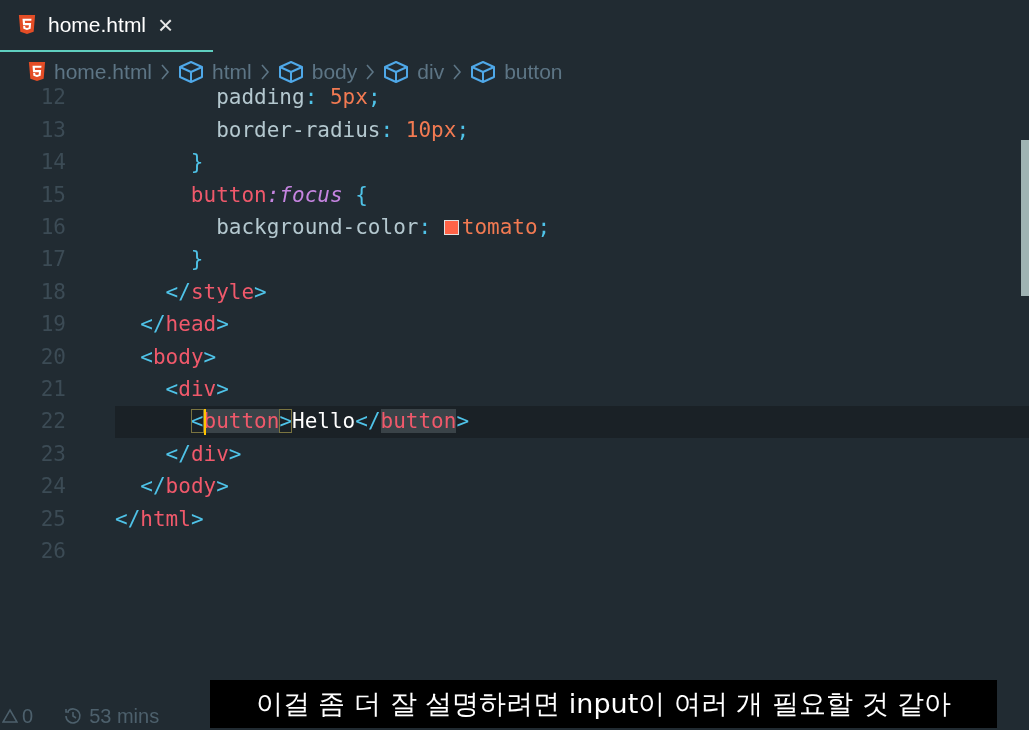 The height and width of the screenshot is (730, 1029). Describe the element at coordinates (431, 72) in the screenshot. I see `breadcrumb-item: div` at that location.